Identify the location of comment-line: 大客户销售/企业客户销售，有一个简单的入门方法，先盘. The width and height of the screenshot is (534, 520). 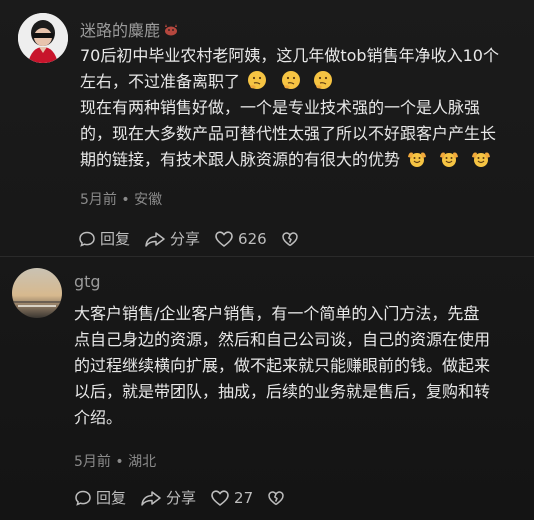
(277, 313).